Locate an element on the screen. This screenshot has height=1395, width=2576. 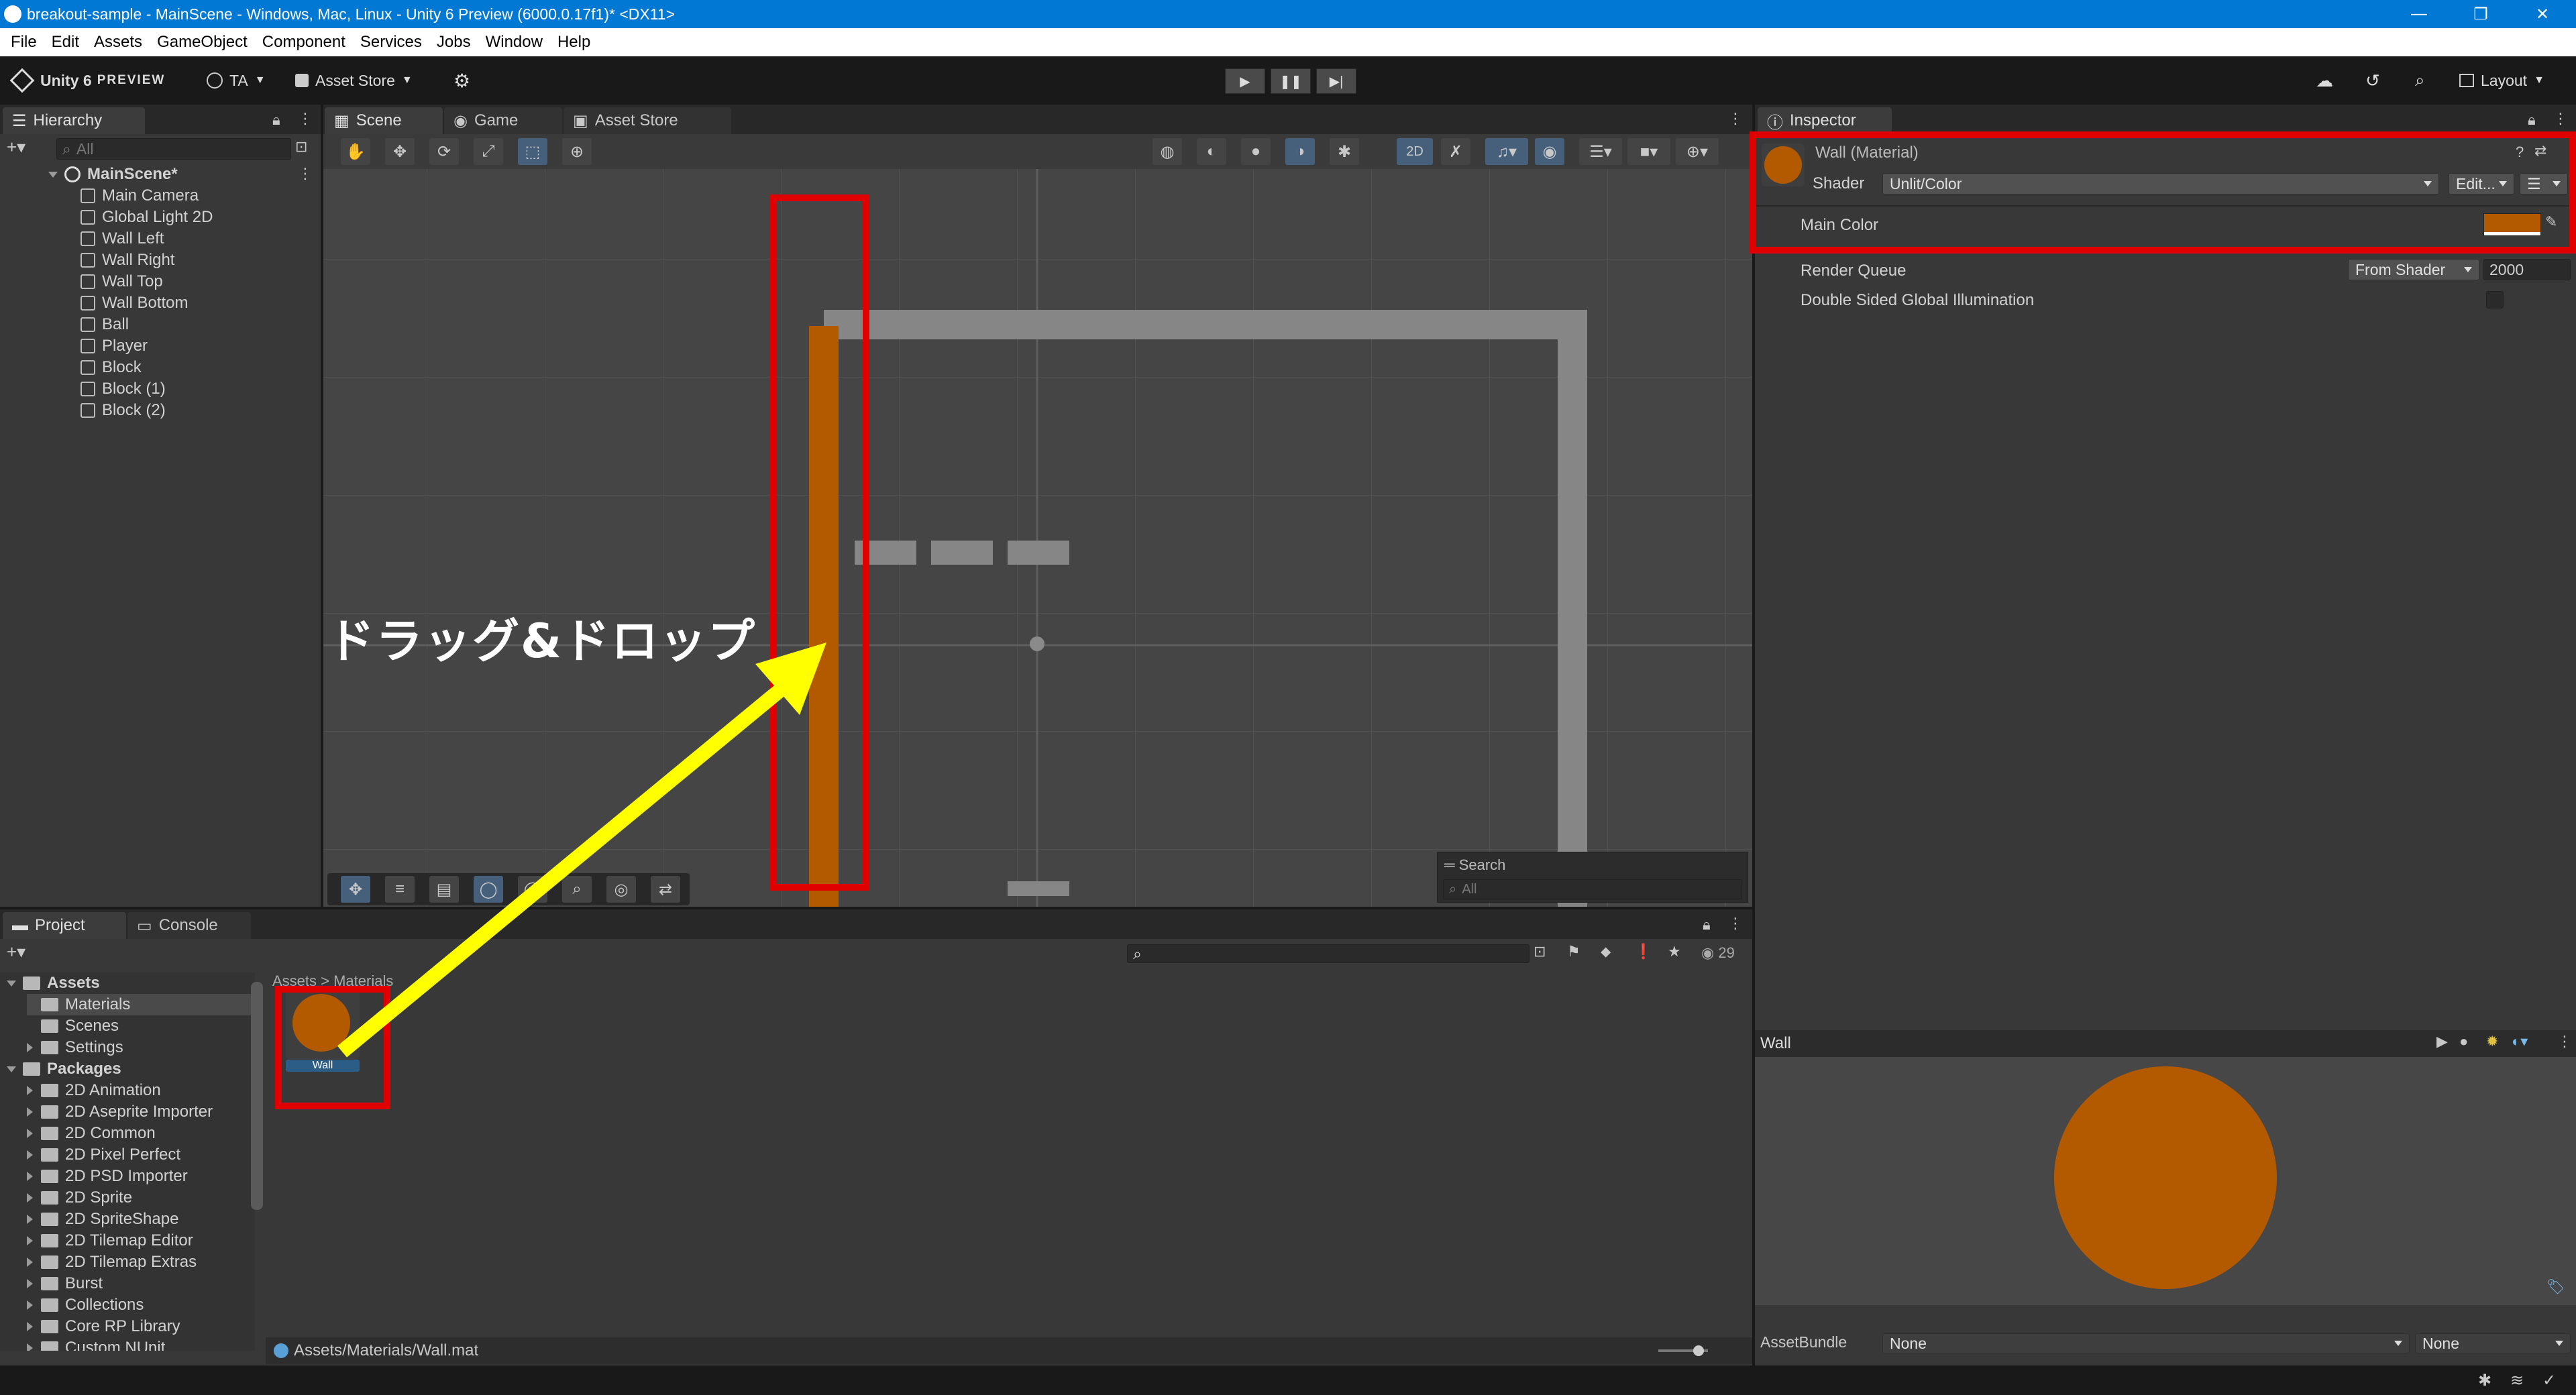
tab-game: ◉ Game is located at coordinates (503, 120).